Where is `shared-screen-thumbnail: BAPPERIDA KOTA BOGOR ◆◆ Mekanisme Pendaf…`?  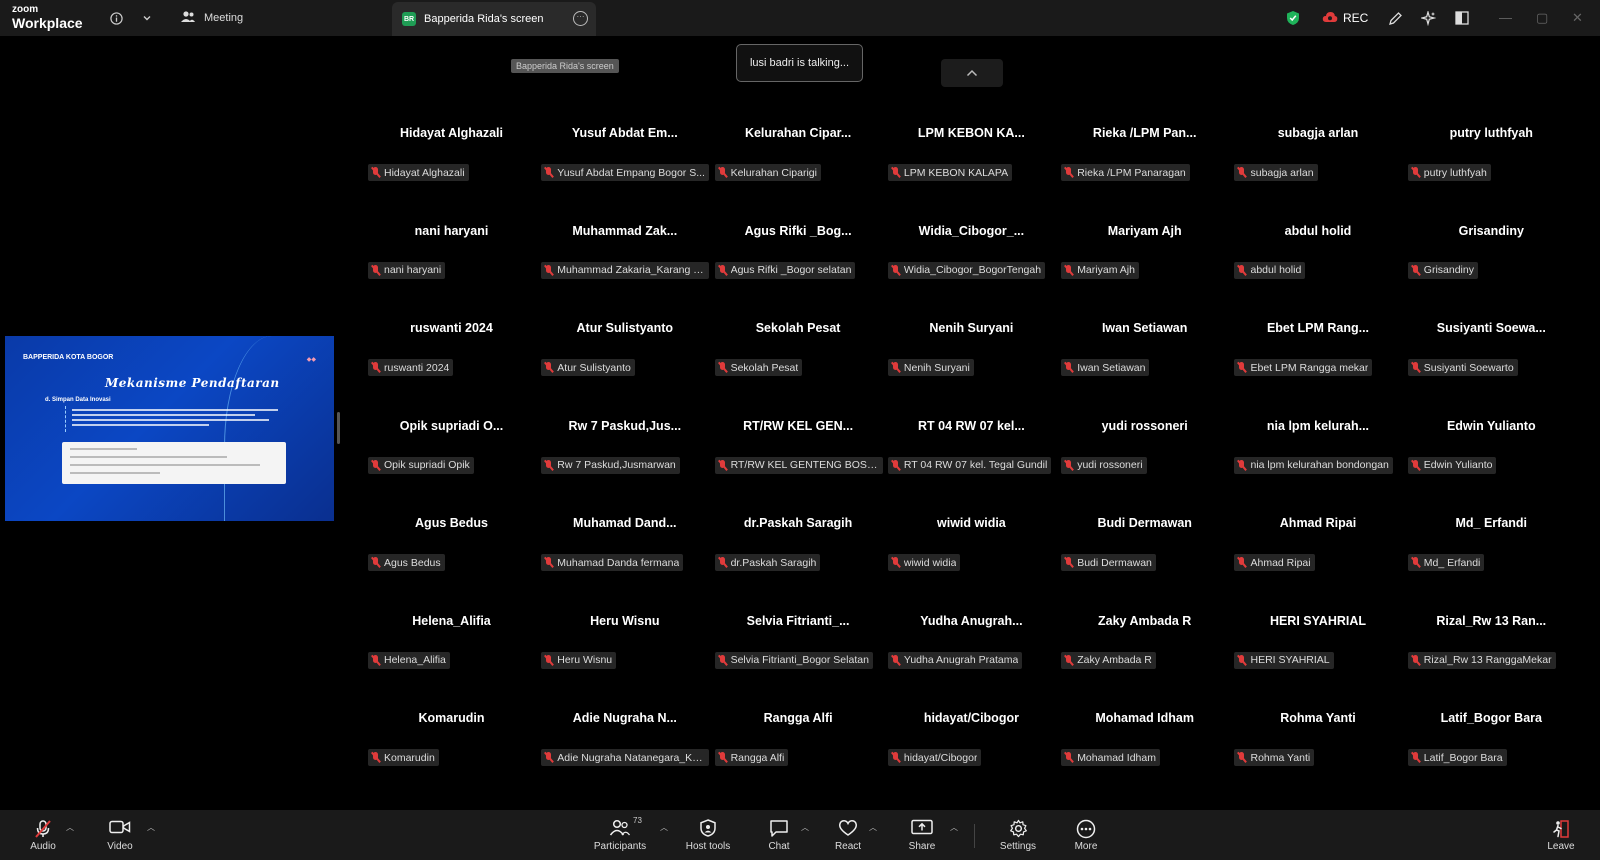
shared-screen-thumbnail: BAPPERIDA KOTA BOGOR ◆◆ Mekanisme Pendaf… is located at coordinates (169, 428).